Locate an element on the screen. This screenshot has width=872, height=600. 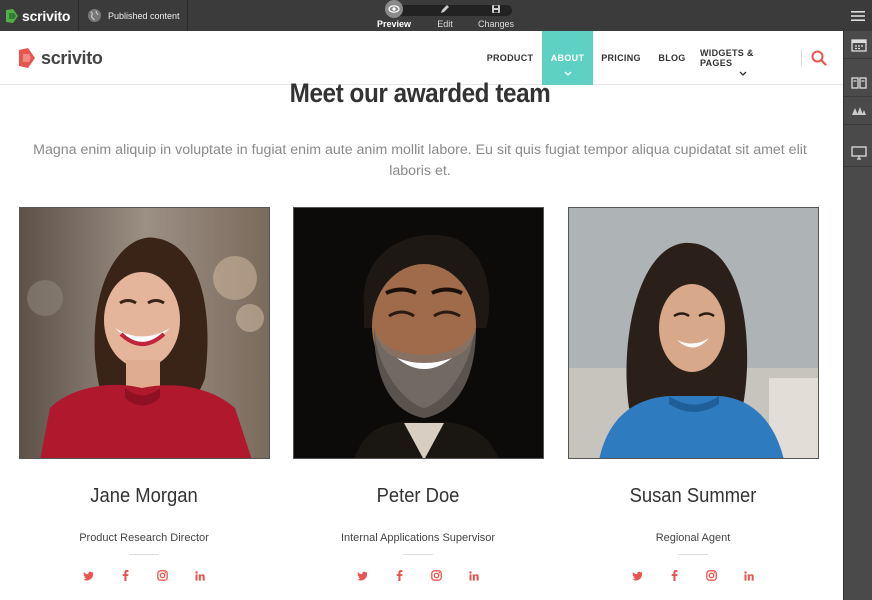
pencil-icon is located at coordinates (445, 9).